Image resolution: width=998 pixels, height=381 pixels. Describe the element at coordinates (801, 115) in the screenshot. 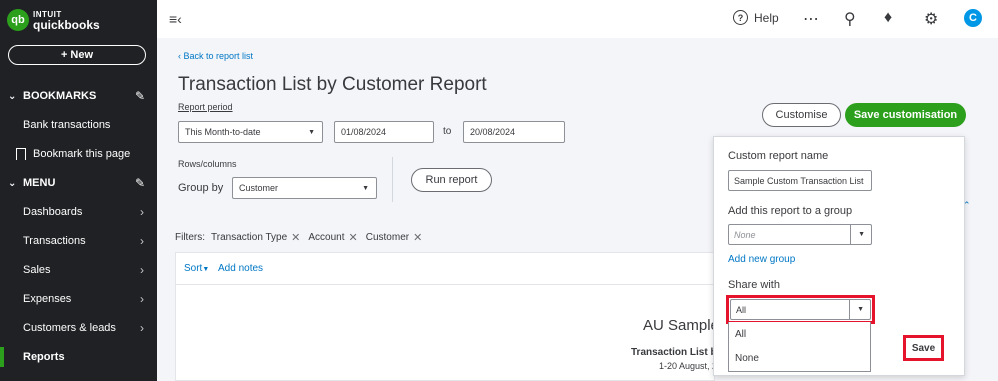

I see `customise-button: Customise` at that location.